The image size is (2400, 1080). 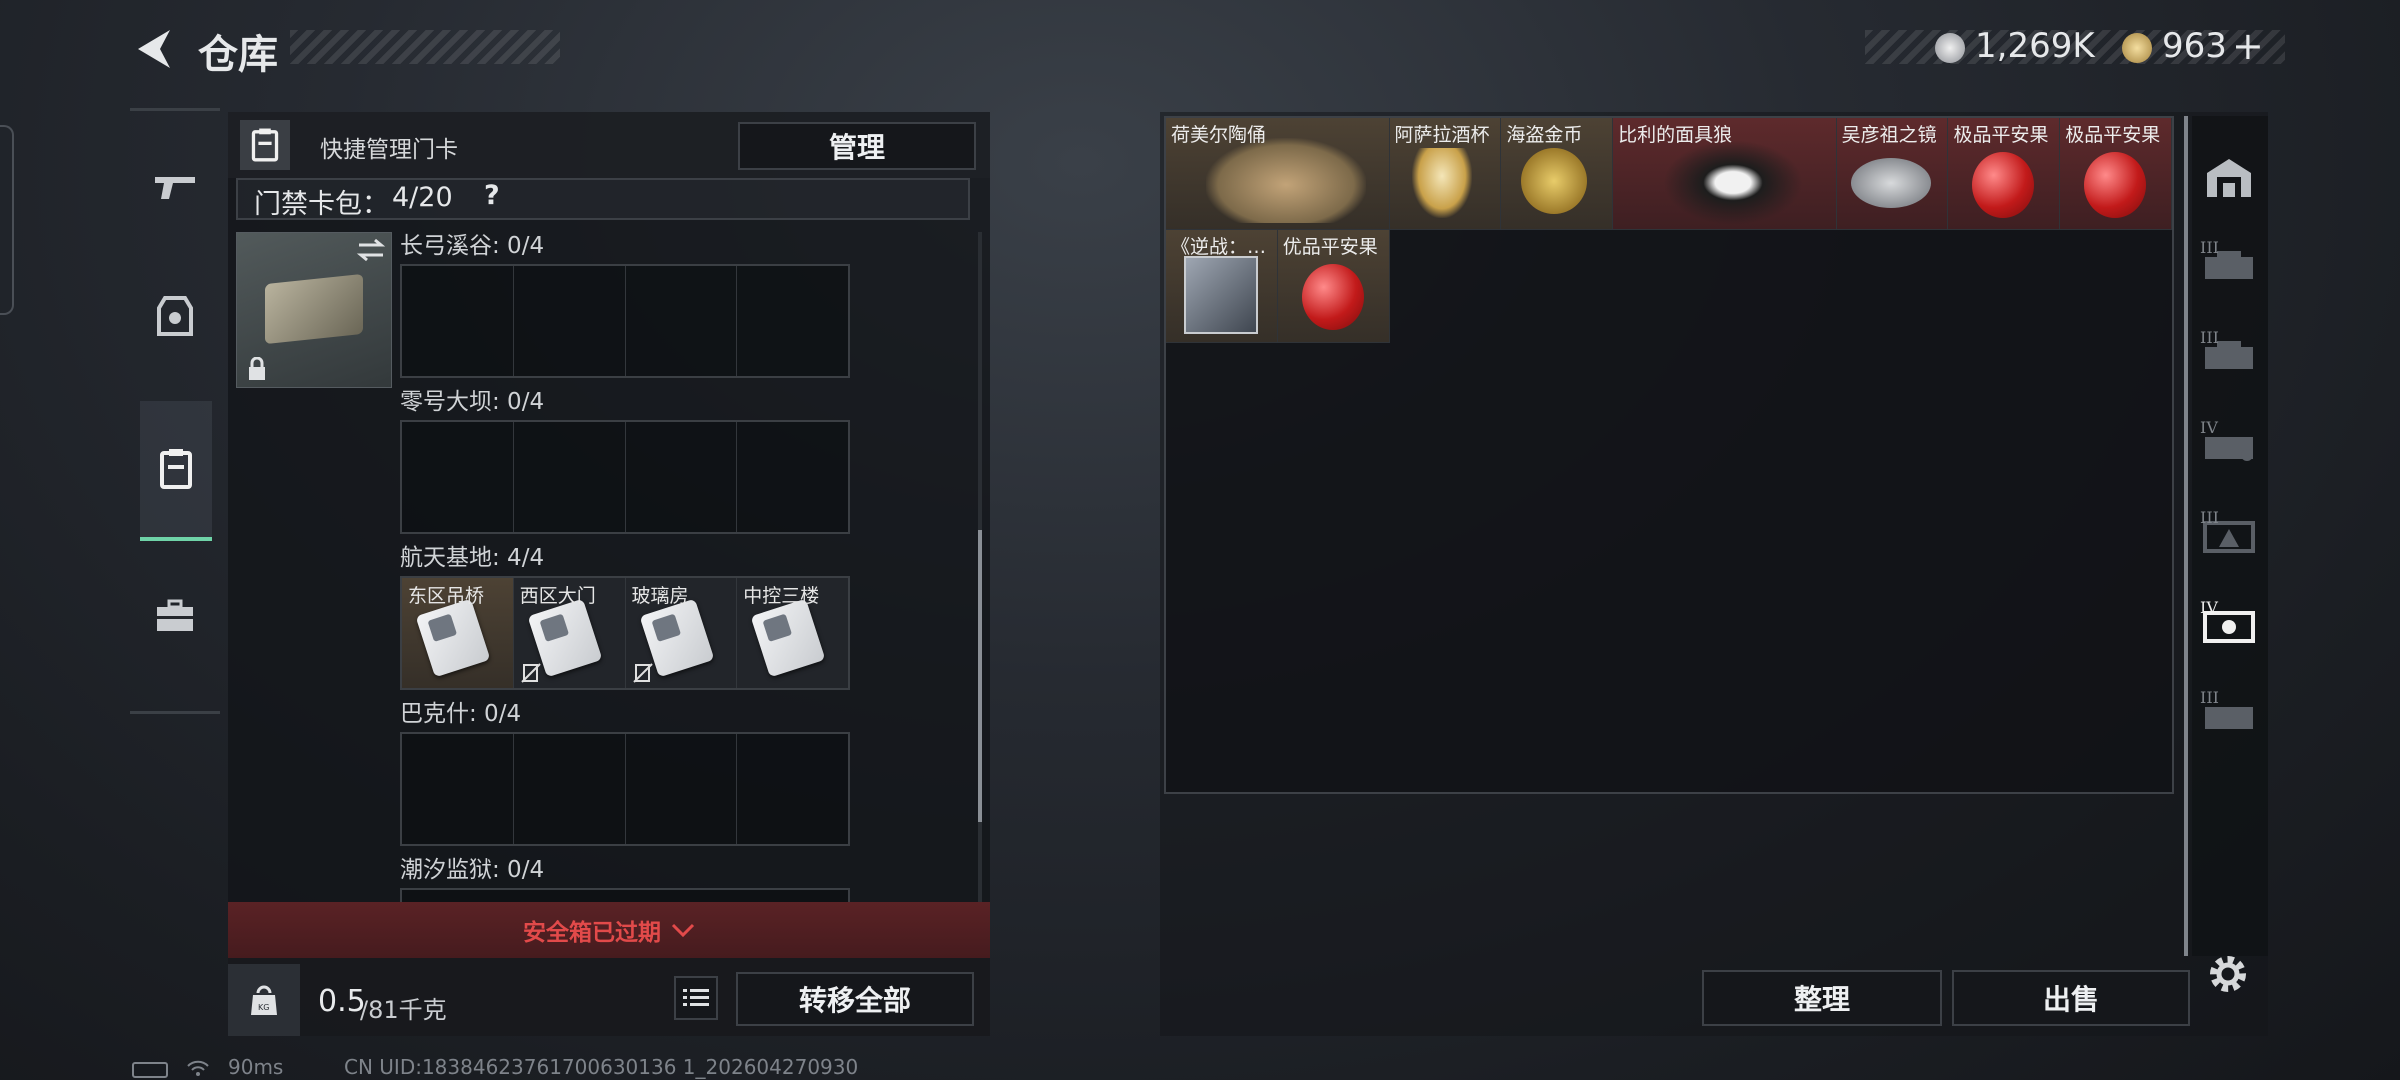 I want to click on tab-container: IV, so click(x=2229, y=447).